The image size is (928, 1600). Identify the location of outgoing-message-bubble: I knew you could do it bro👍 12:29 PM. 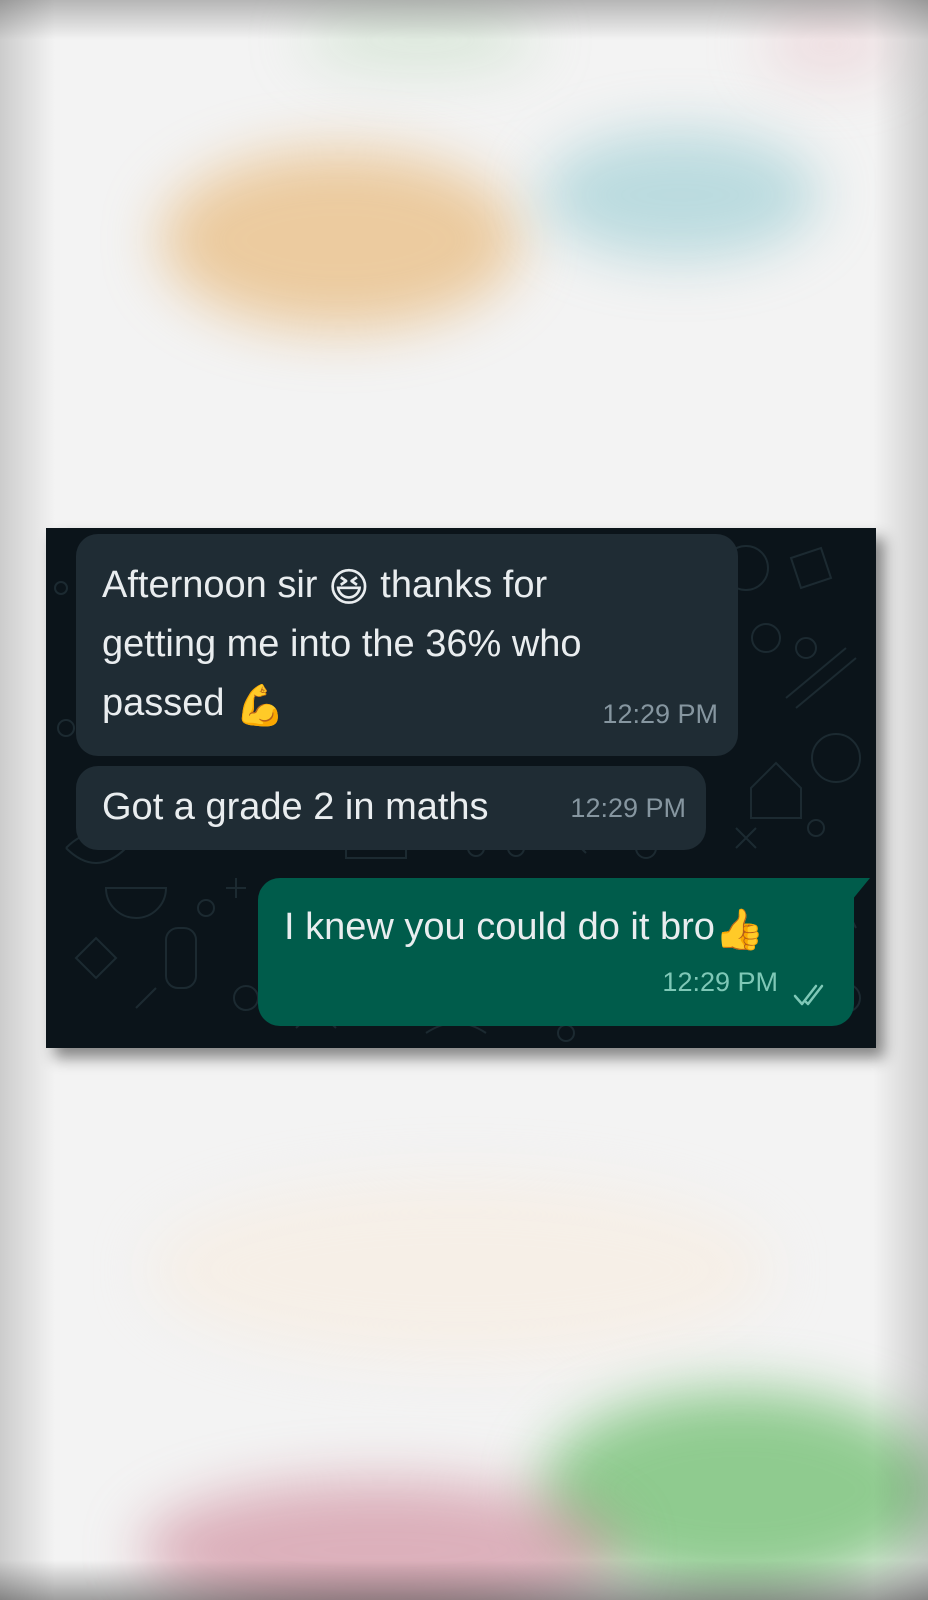
(556, 952).